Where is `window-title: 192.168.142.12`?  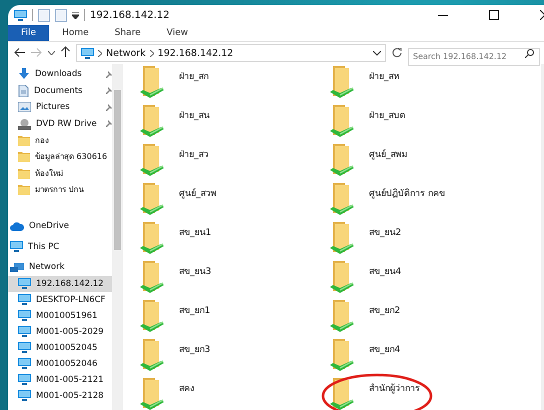 window-title: 192.168.142.12 is located at coordinates (130, 15).